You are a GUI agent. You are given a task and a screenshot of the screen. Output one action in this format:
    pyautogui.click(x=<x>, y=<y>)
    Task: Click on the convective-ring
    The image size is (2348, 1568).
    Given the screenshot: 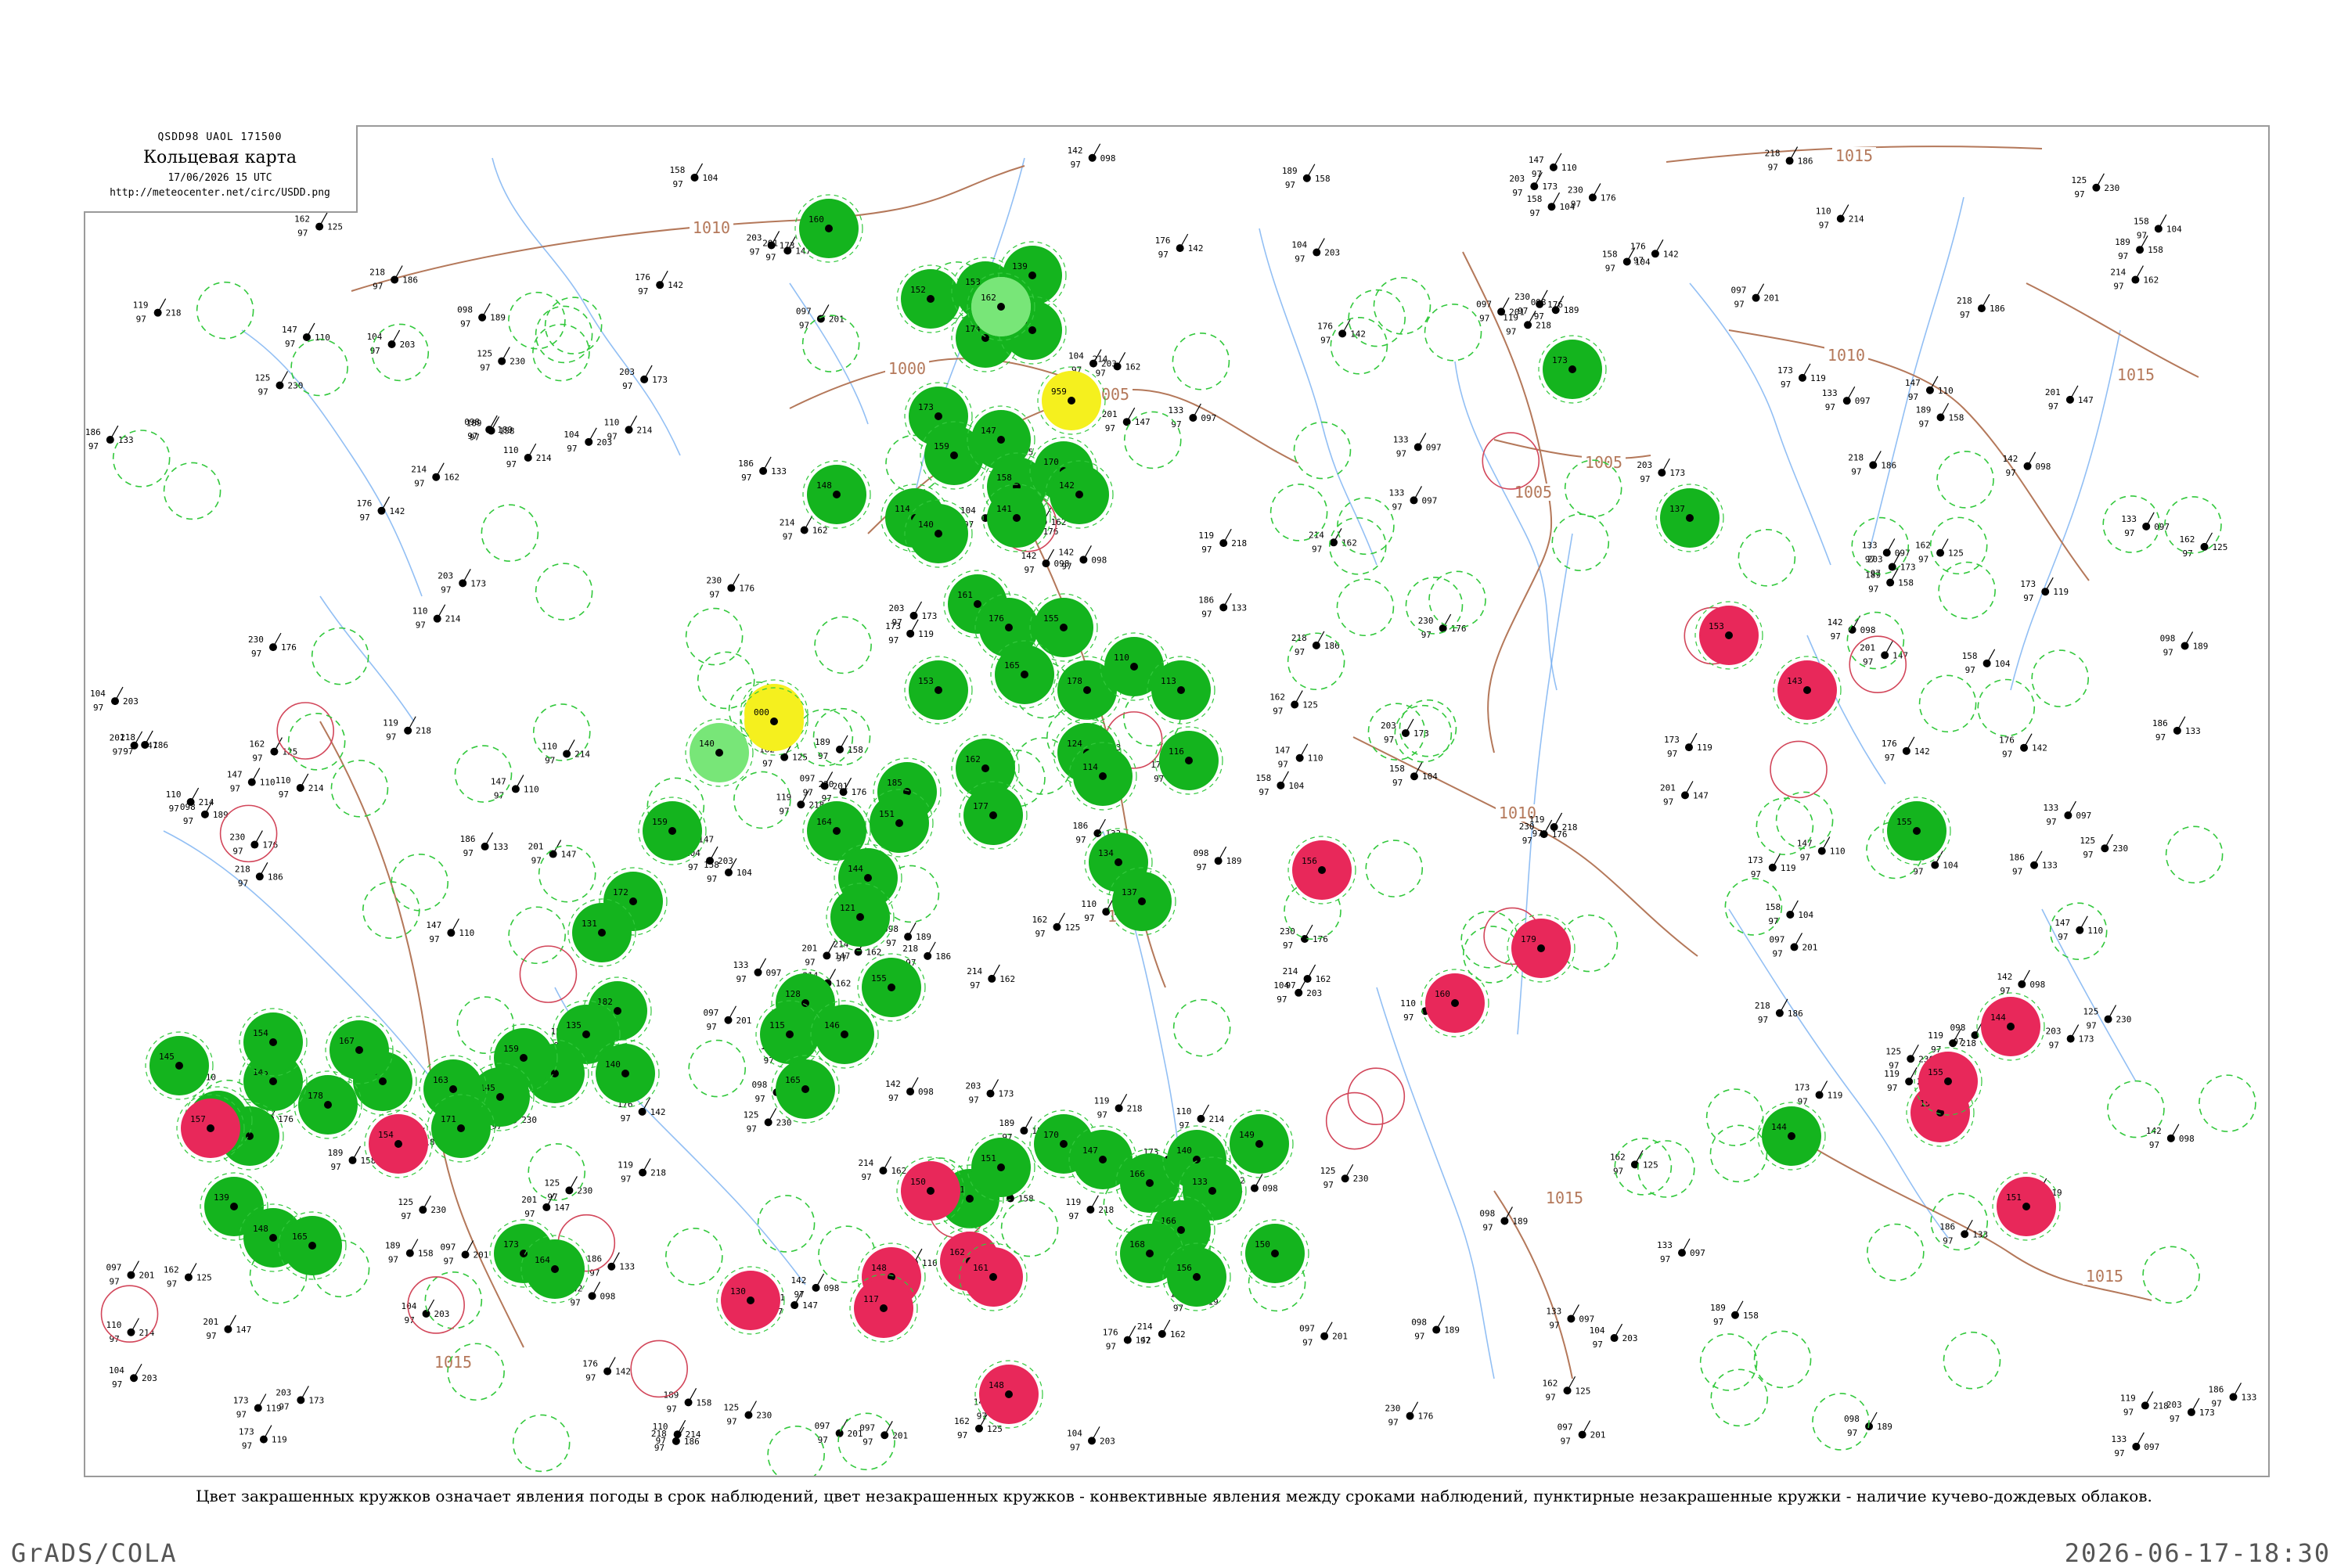 What is the action you would take?
    pyautogui.click(x=548, y=974)
    